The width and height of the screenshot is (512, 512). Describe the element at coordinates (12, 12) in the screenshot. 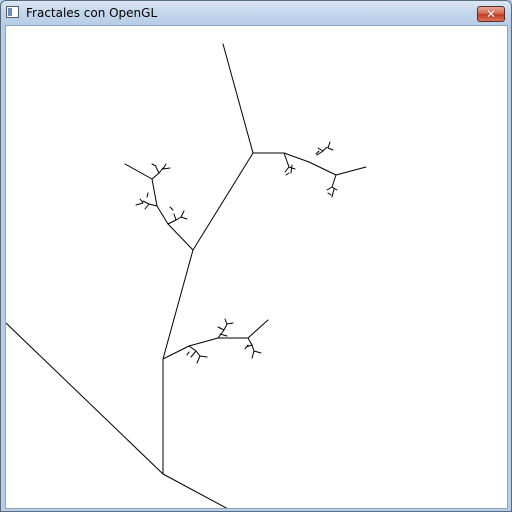

I see `window-app-icon` at that location.